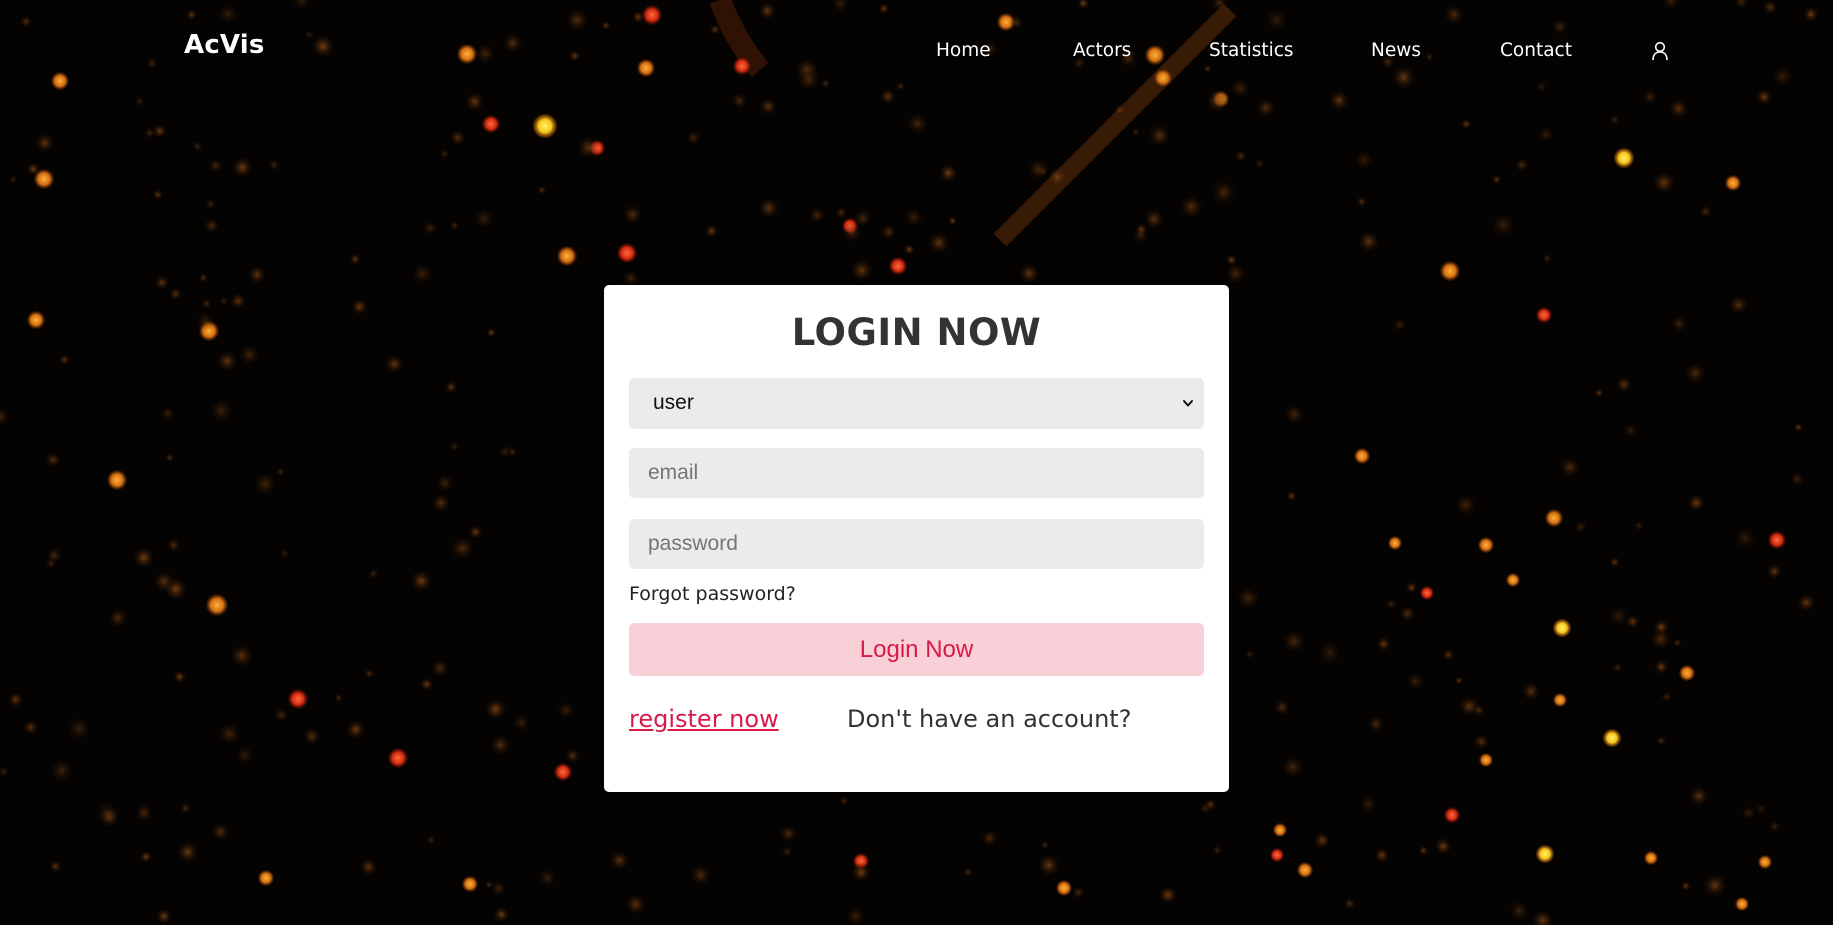  I want to click on password-field, so click(916, 544).